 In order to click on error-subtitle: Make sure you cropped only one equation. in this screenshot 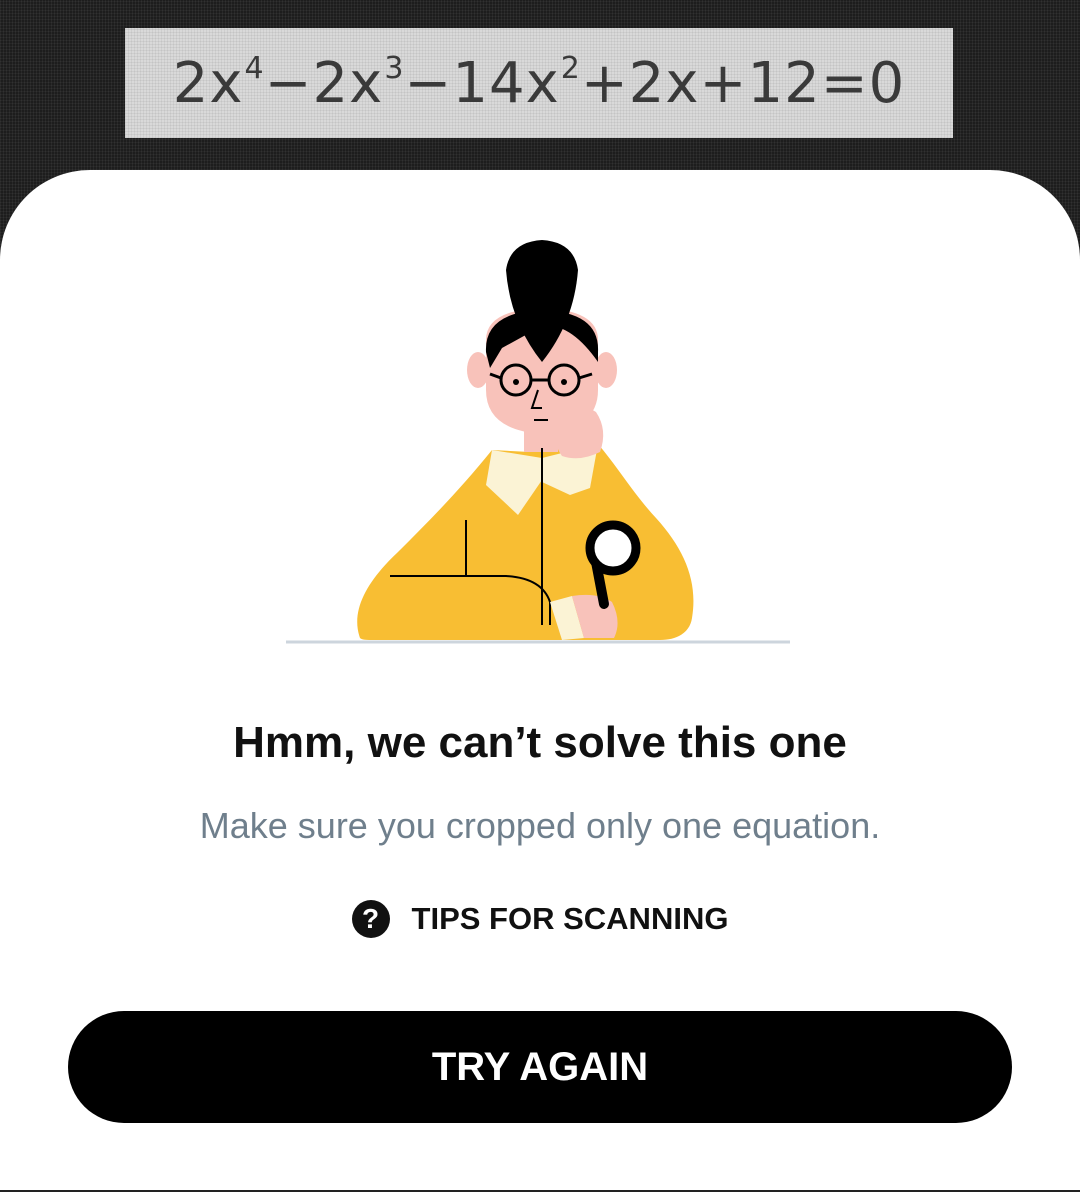, I will do `click(540, 825)`.